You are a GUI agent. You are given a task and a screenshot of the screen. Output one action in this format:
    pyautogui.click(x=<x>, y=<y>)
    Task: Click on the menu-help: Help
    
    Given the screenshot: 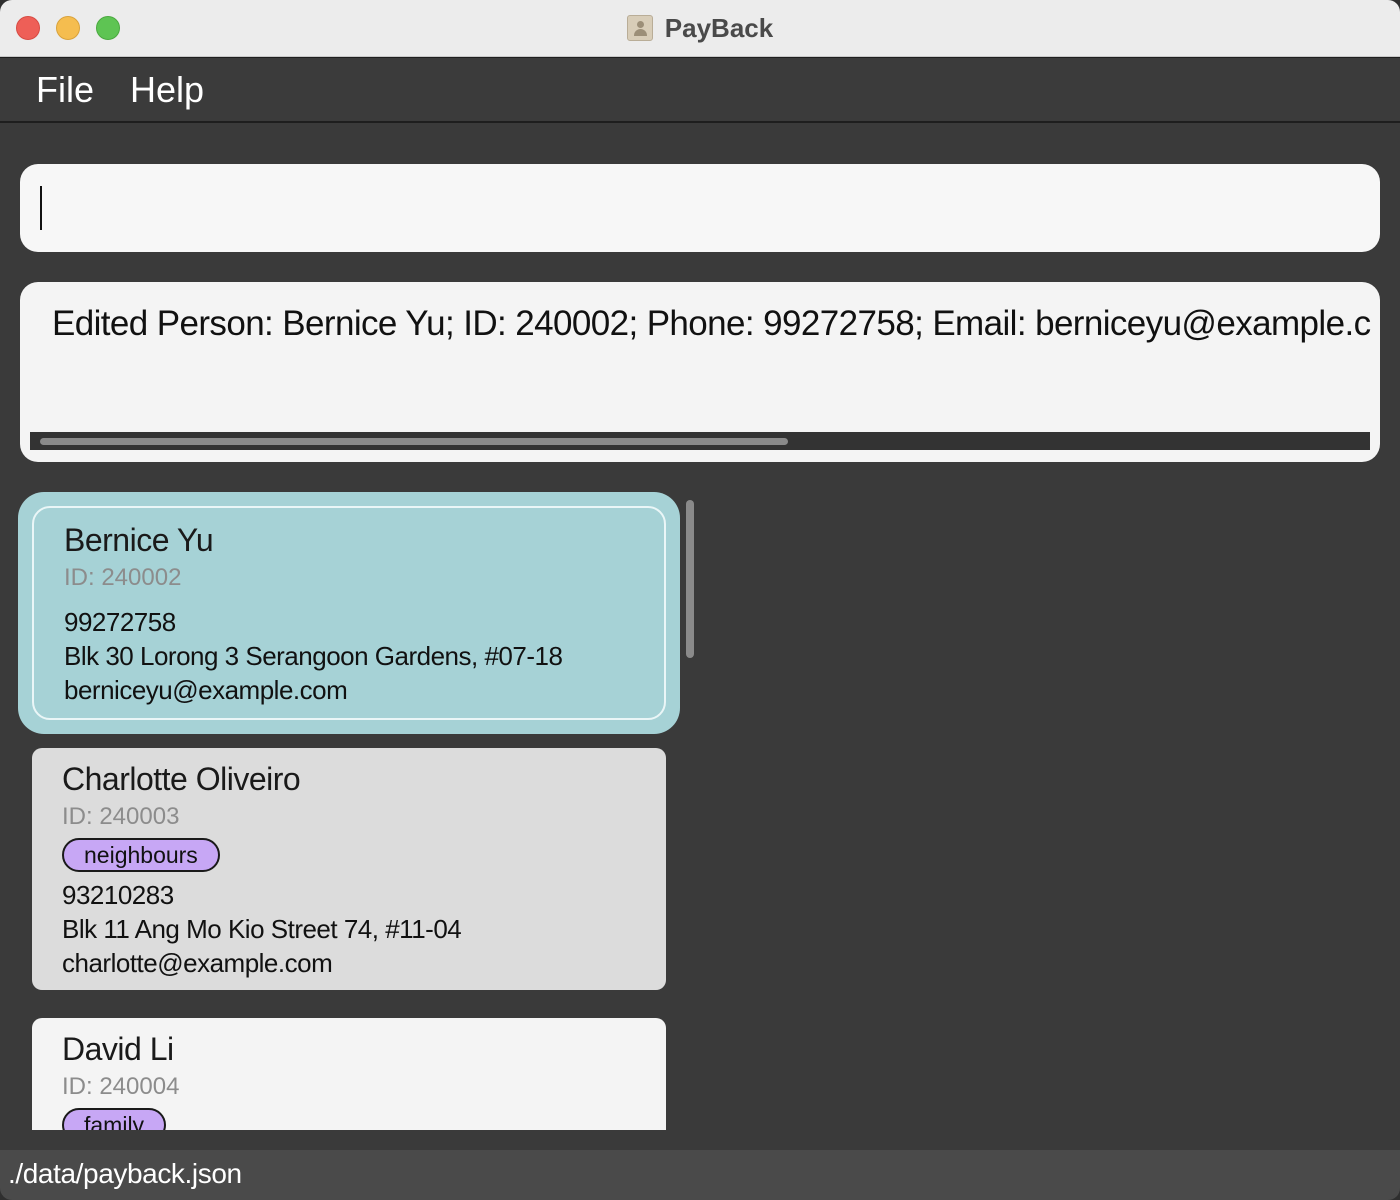 What is the action you would take?
    pyautogui.click(x=167, y=90)
    